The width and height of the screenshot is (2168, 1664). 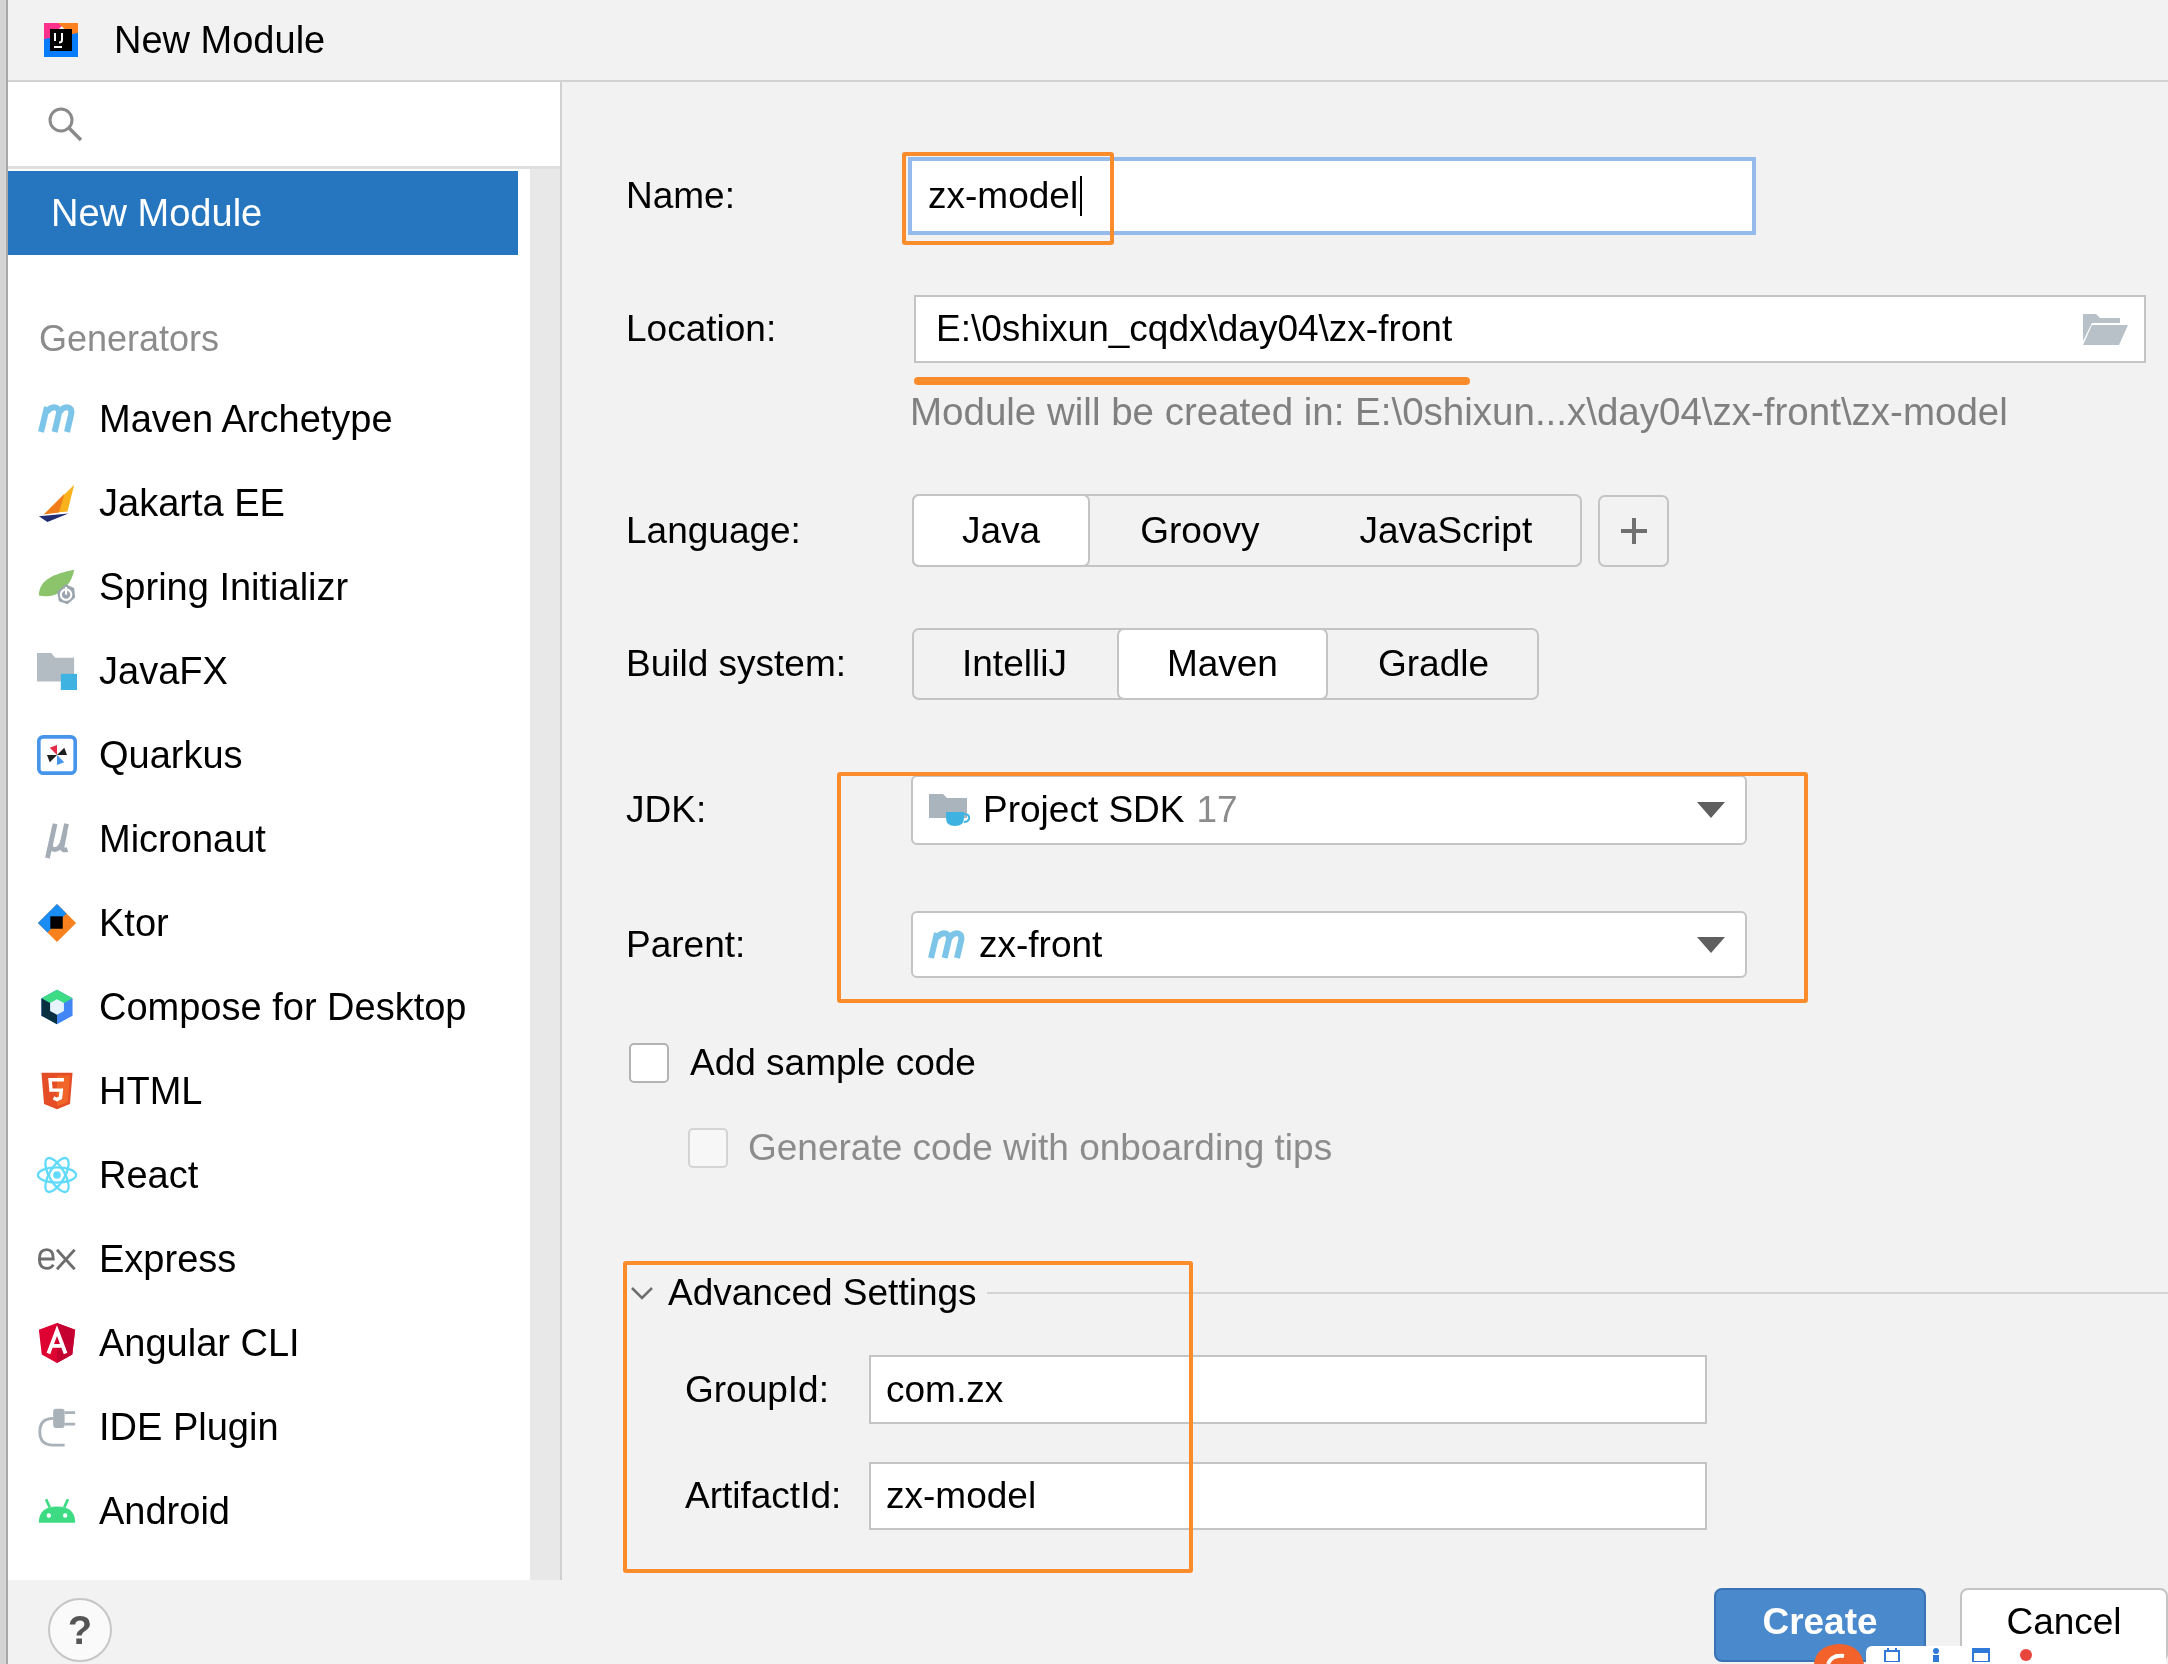 I want to click on segmented-control: Java Groovy JavaScript, so click(x=1247, y=530).